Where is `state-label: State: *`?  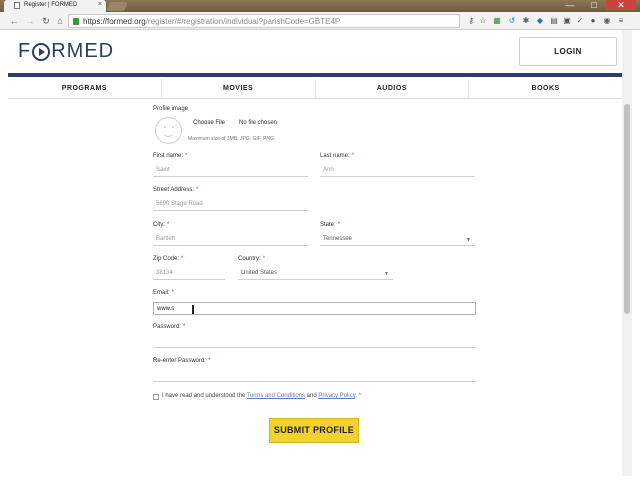 state-label: State: * is located at coordinates (330, 225).